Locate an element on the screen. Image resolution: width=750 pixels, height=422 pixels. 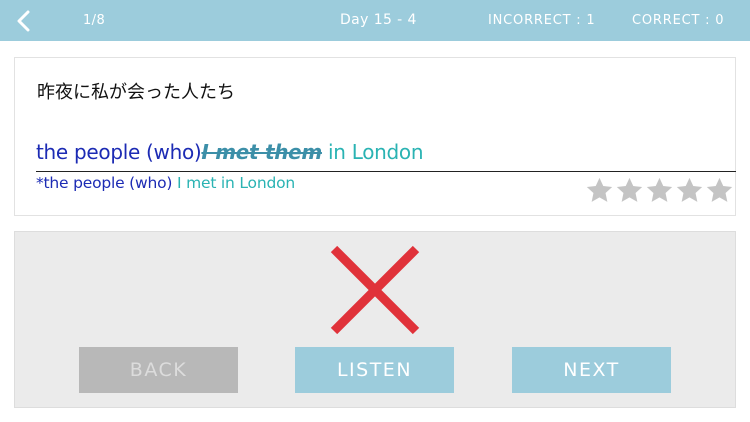
answer-struck-text: I met them is located at coordinates (261, 152).